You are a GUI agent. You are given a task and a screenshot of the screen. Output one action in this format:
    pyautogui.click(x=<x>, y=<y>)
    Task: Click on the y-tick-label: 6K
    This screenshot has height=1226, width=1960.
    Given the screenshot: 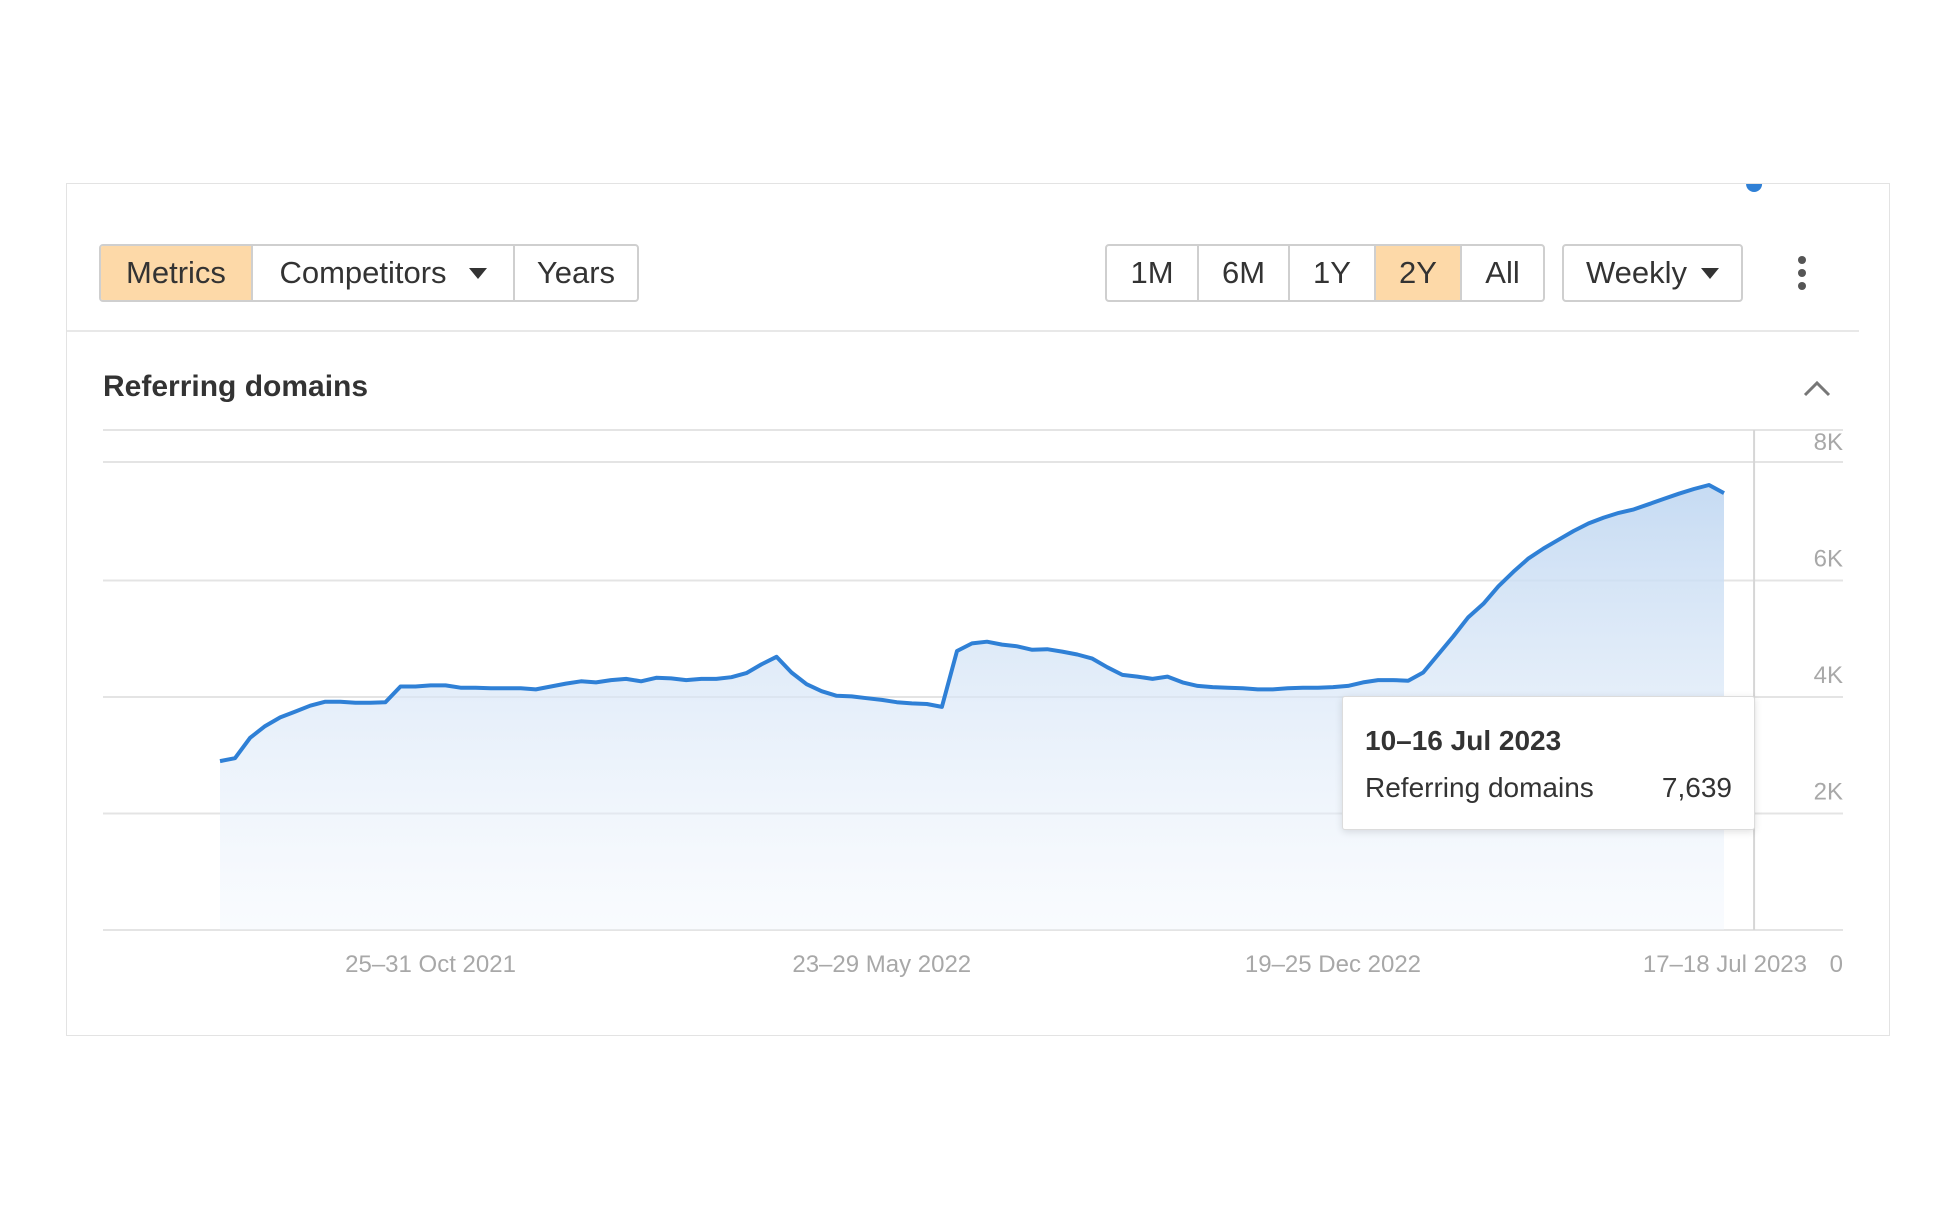 What is the action you would take?
    pyautogui.click(x=1828, y=559)
    